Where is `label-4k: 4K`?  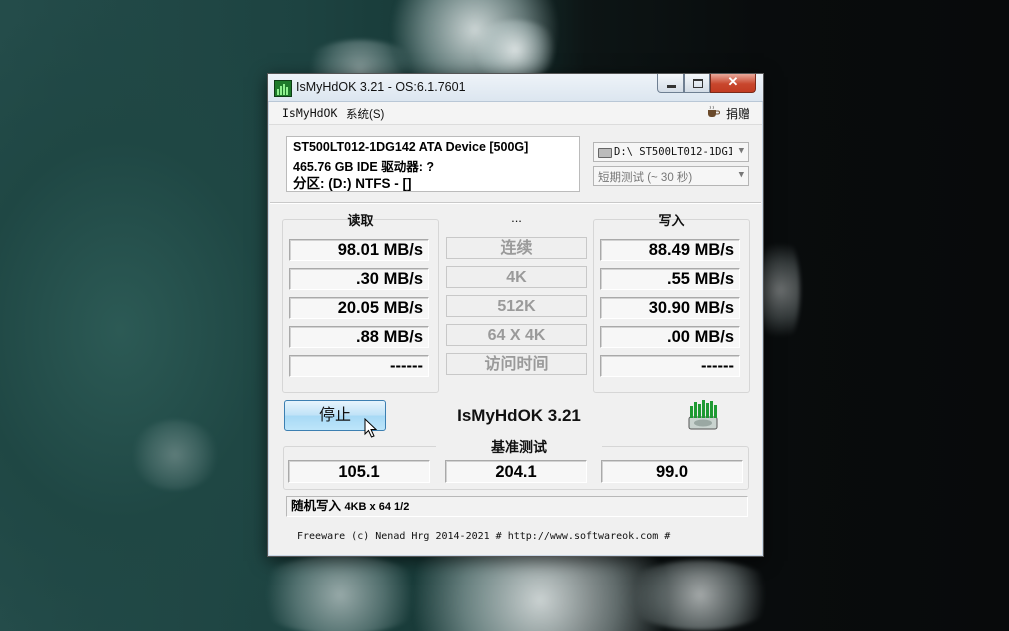
label-4k: 4K is located at coordinates (516, 277).